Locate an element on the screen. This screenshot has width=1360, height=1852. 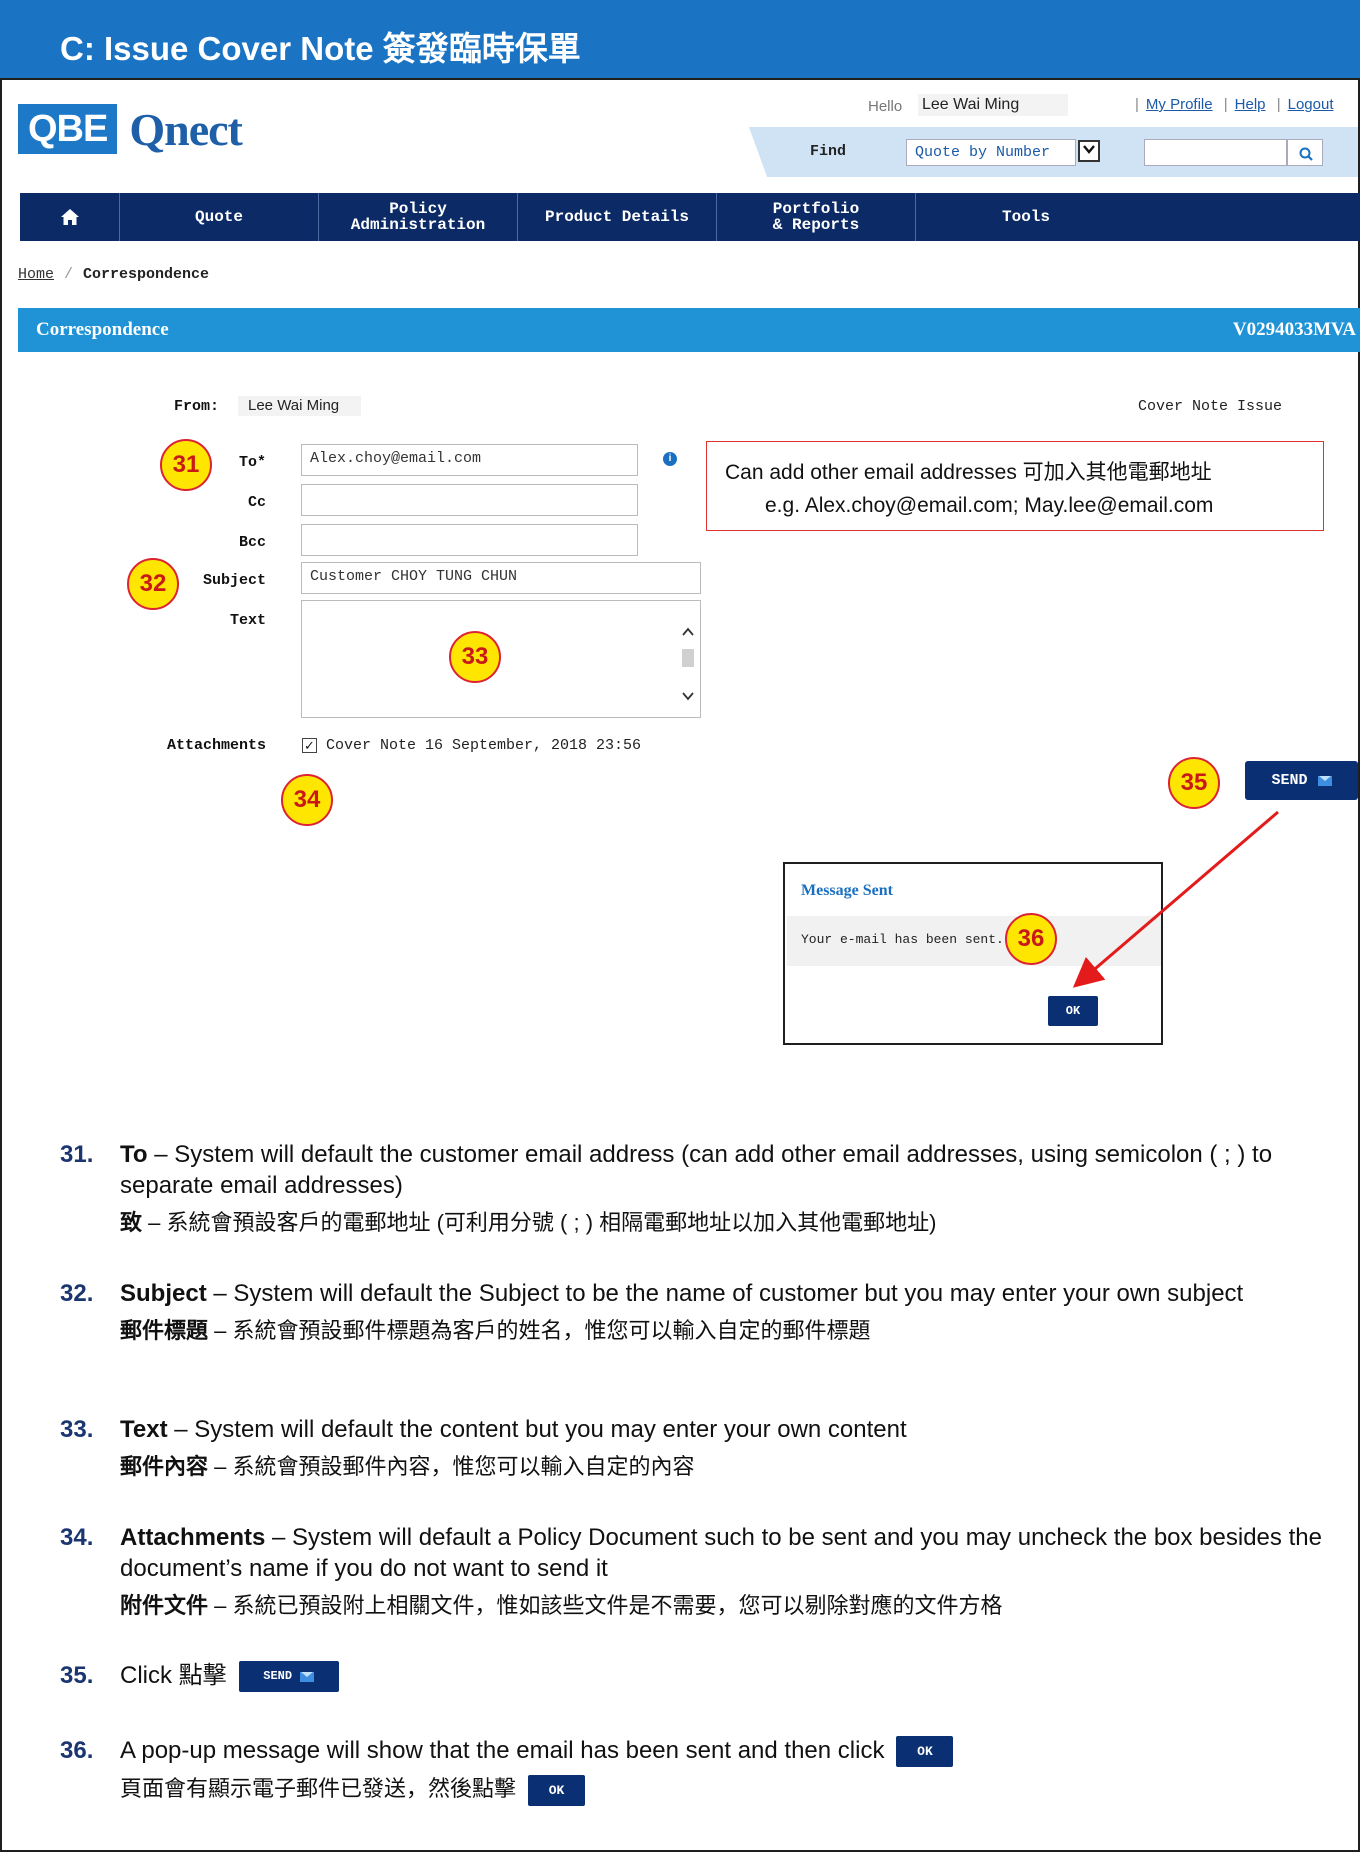
step-badge-34: 34 is located at coordinates (307, 800).